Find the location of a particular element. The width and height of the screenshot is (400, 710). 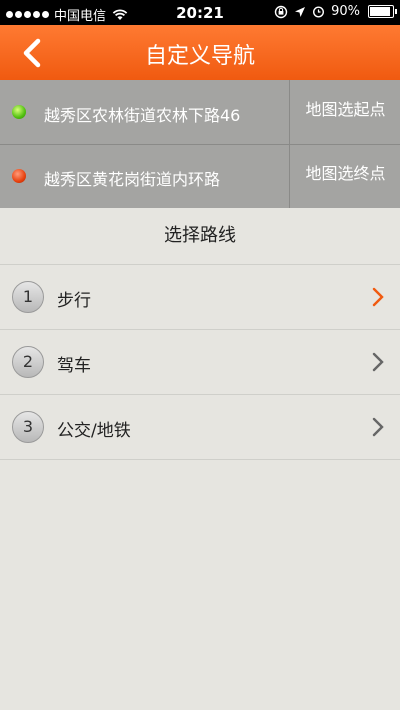

route-option-drive: 2 驾车 is located at coordinates (200, 362).